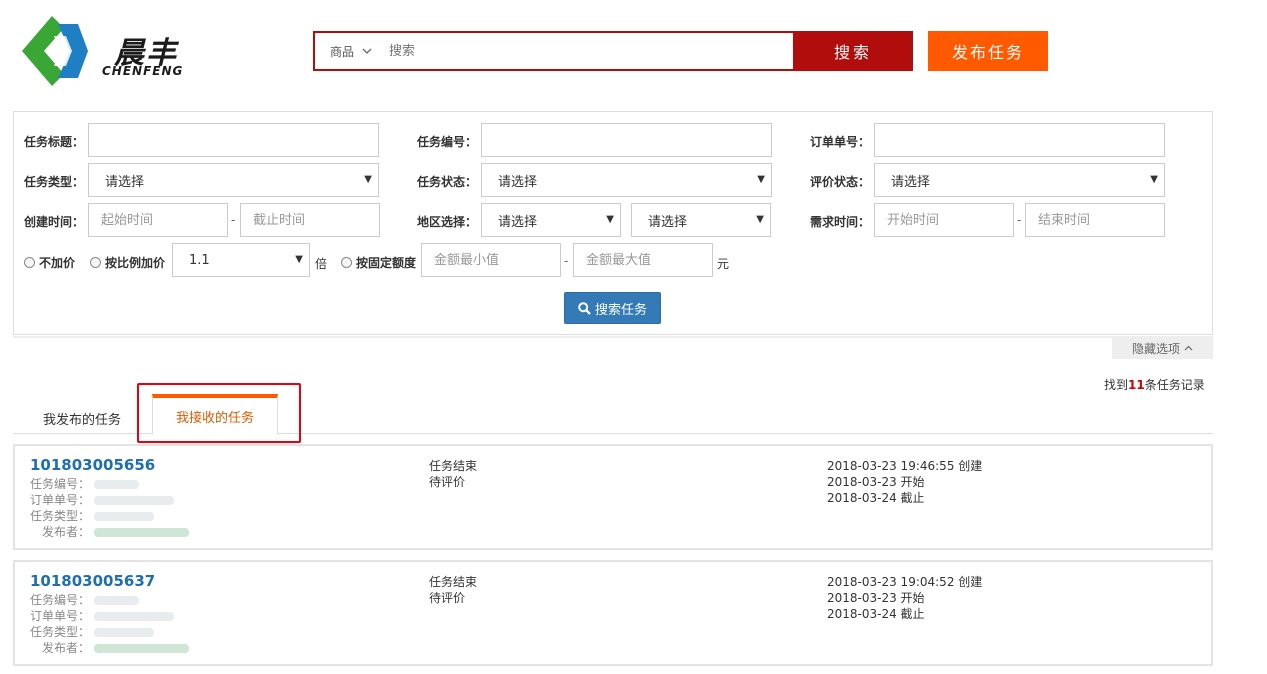  Describe the element at coordinates (518, 182) in the screenshot. I see `task-status-value: 请选择` at that location.